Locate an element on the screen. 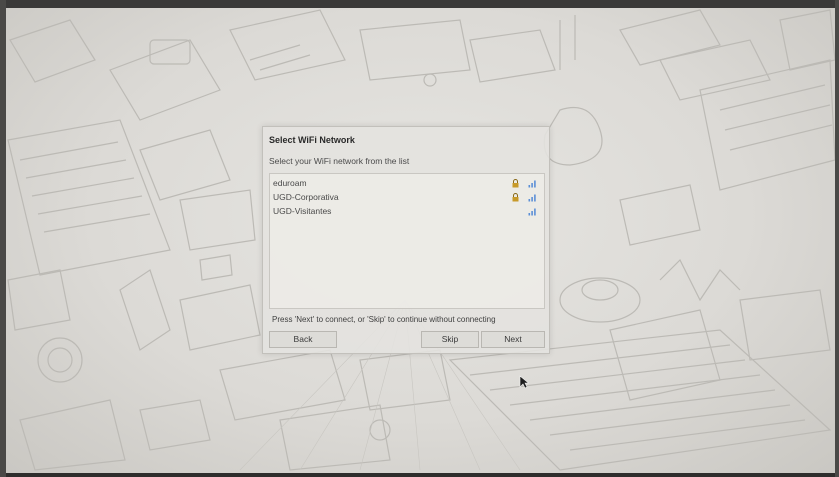 The image size is (839, 477). next-button: Next is located at coordinates (513, 339).